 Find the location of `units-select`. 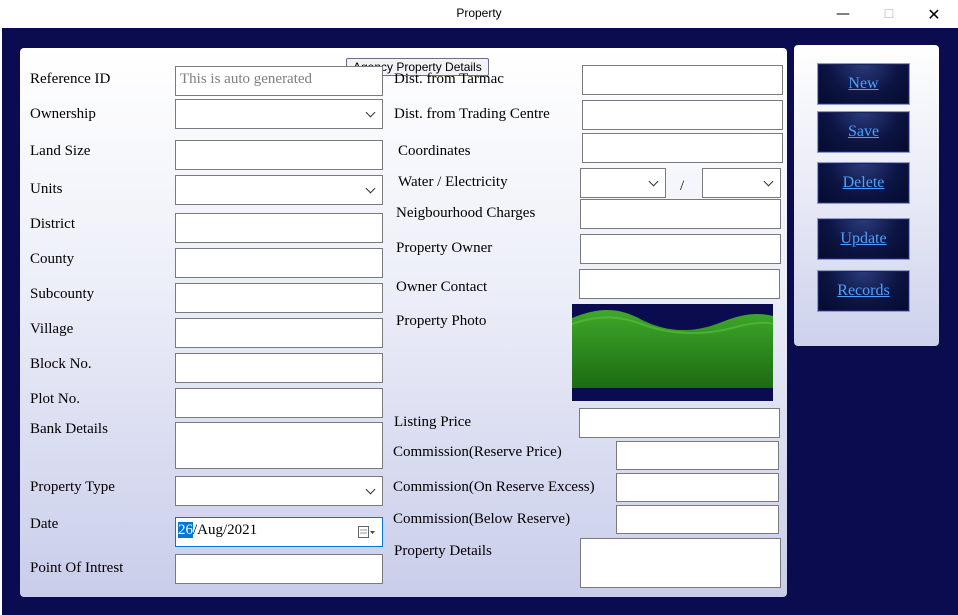

units-select is located at coordinates (279, 190).